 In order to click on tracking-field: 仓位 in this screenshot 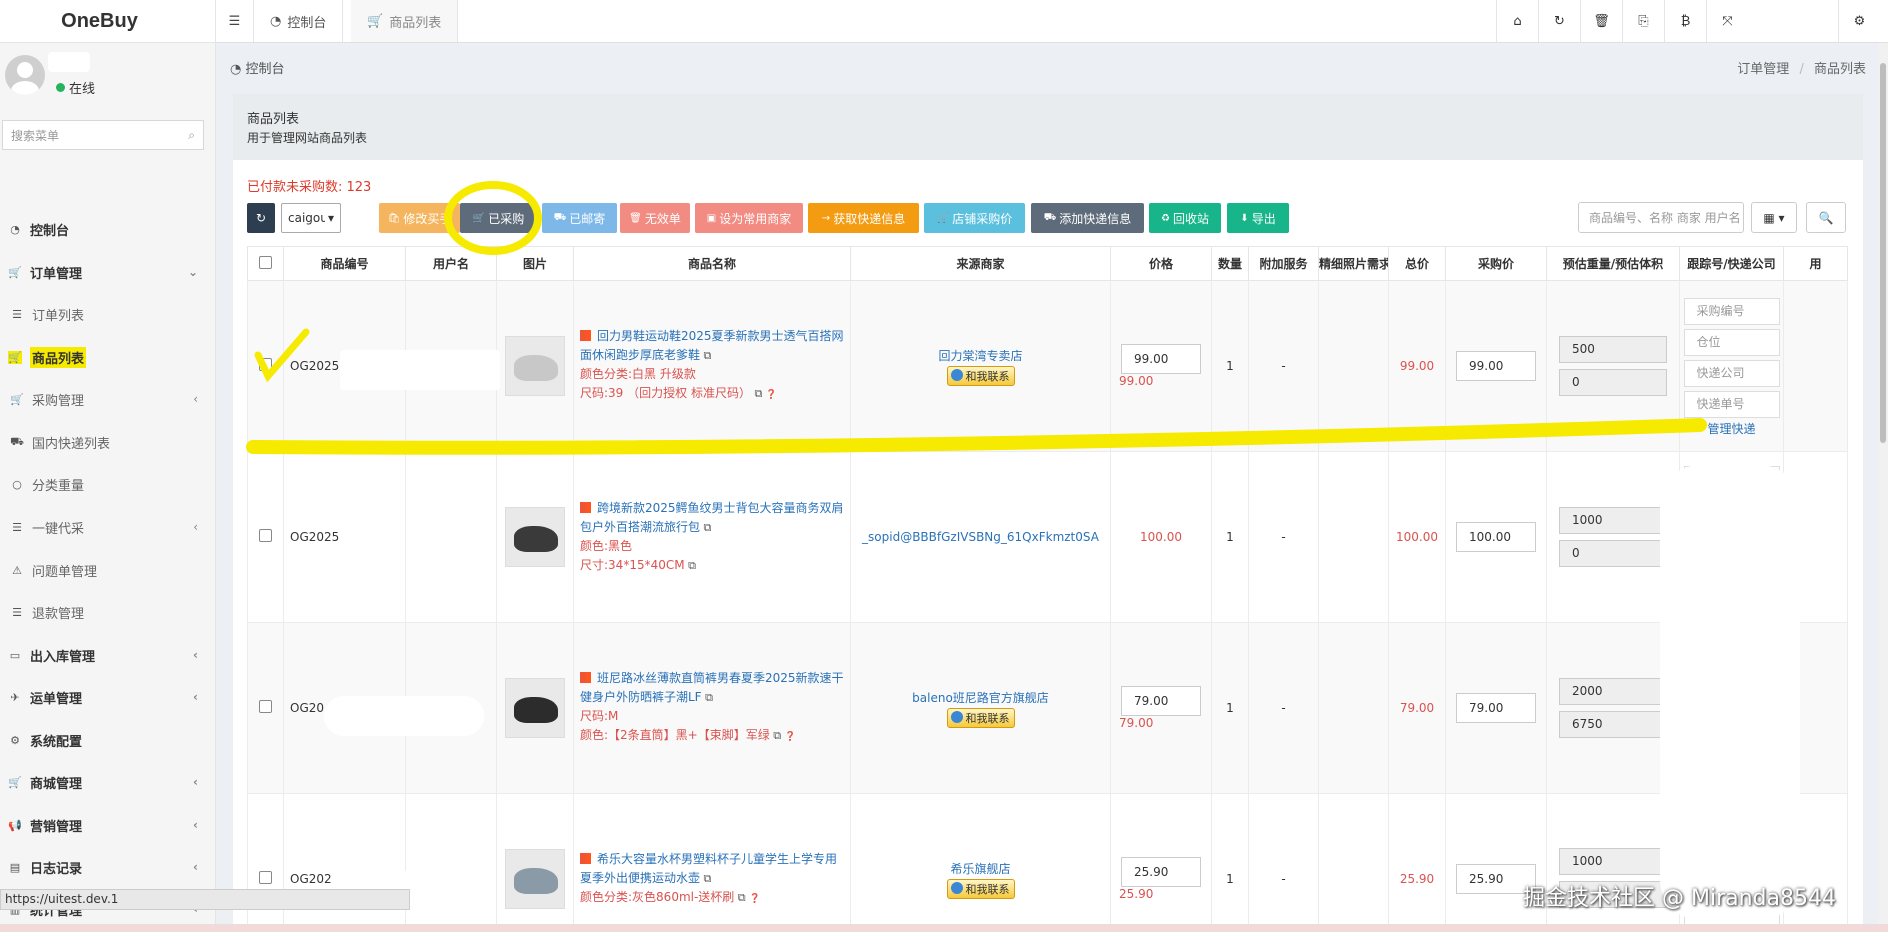, I will do `click(1731, 342)`.